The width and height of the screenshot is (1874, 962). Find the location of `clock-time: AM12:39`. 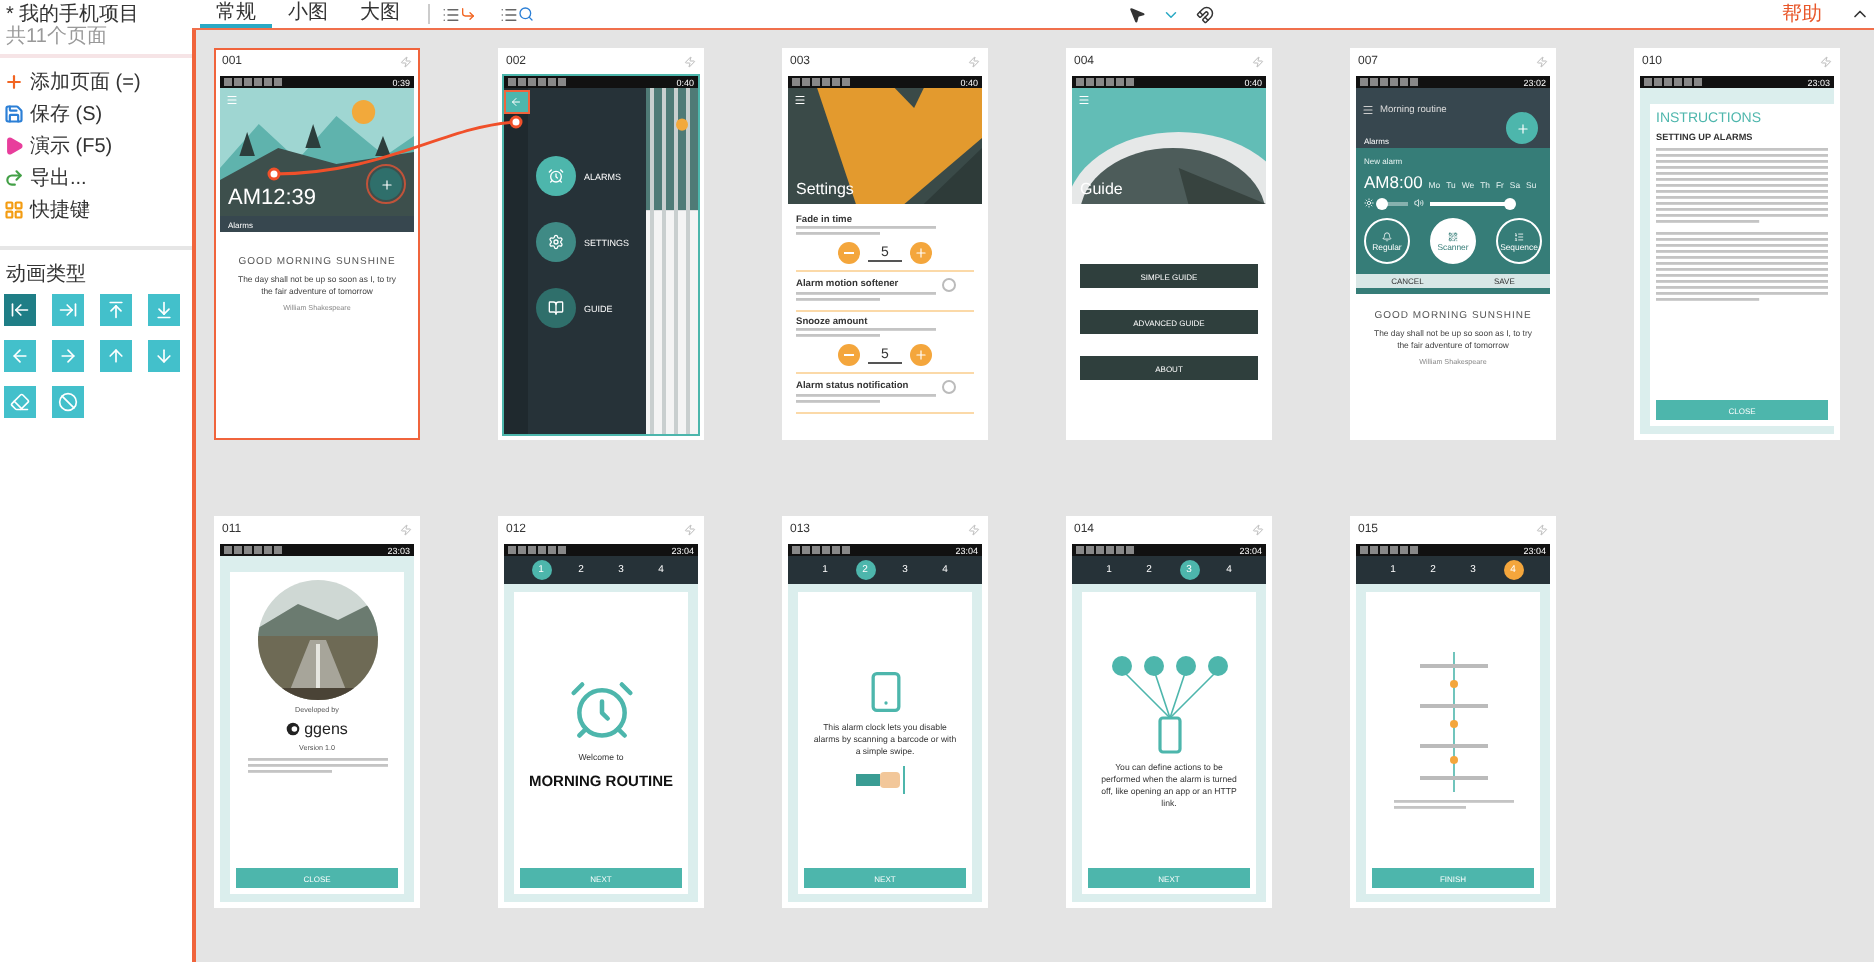

clock-time: AM12:39 is located at coordinates (272, 198).